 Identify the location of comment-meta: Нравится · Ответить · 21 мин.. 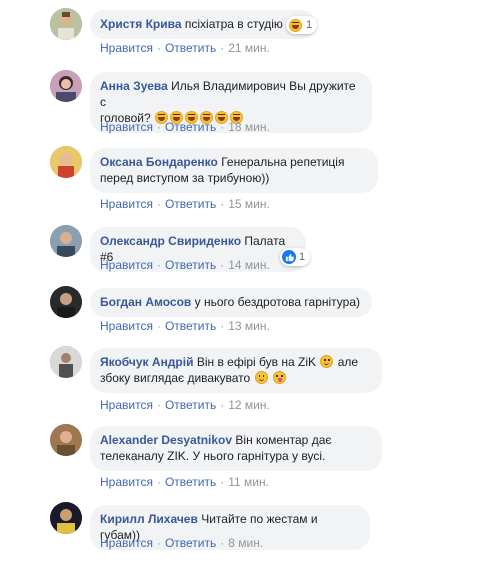
(185, 48).